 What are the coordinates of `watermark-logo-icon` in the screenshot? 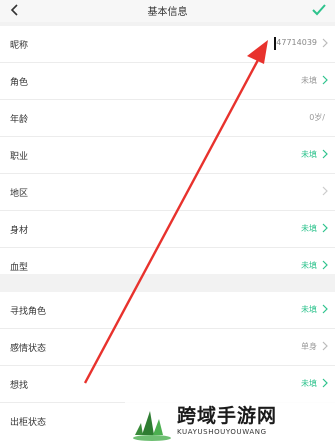 It's located at (152, 426).